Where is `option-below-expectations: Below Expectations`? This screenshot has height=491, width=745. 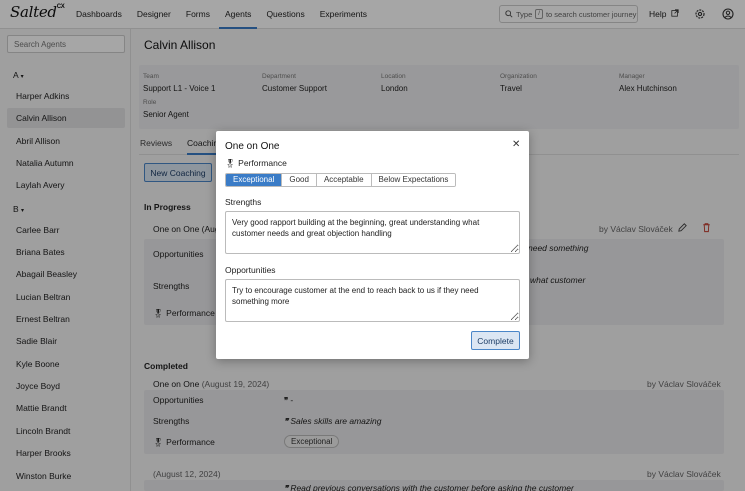 option-below-expectations: Below Expectations is located at coordinates (413, 180).